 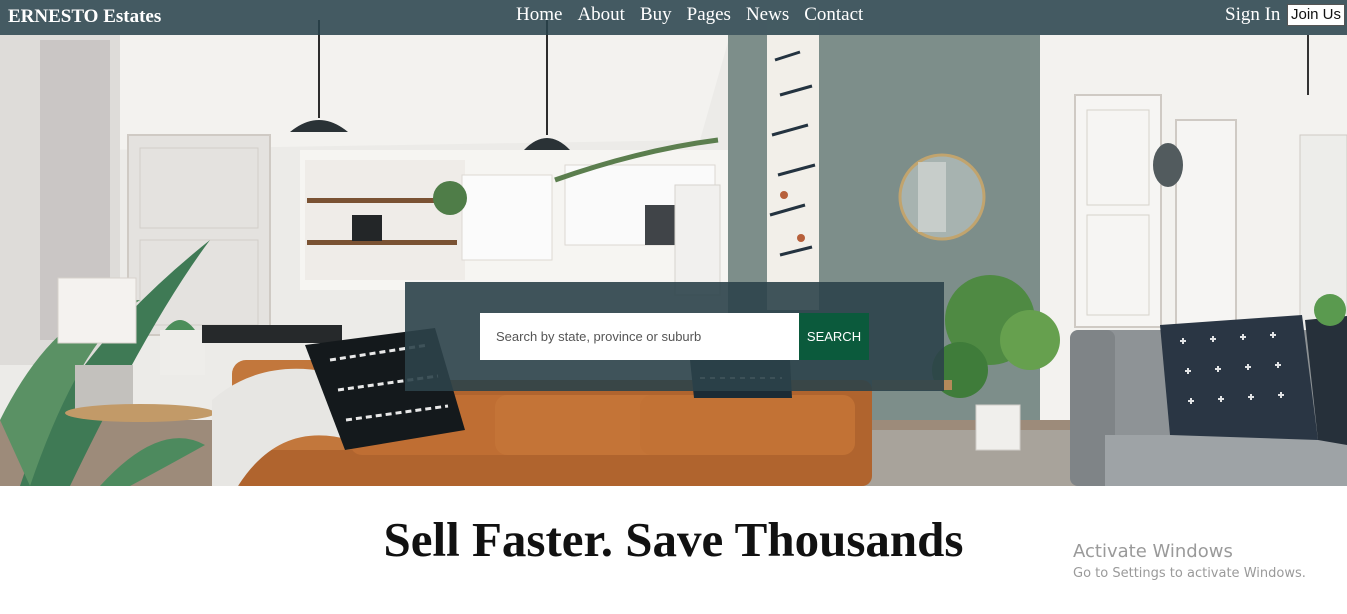 I want to click on nav-contact: Contact, so click(x=833, y=15).